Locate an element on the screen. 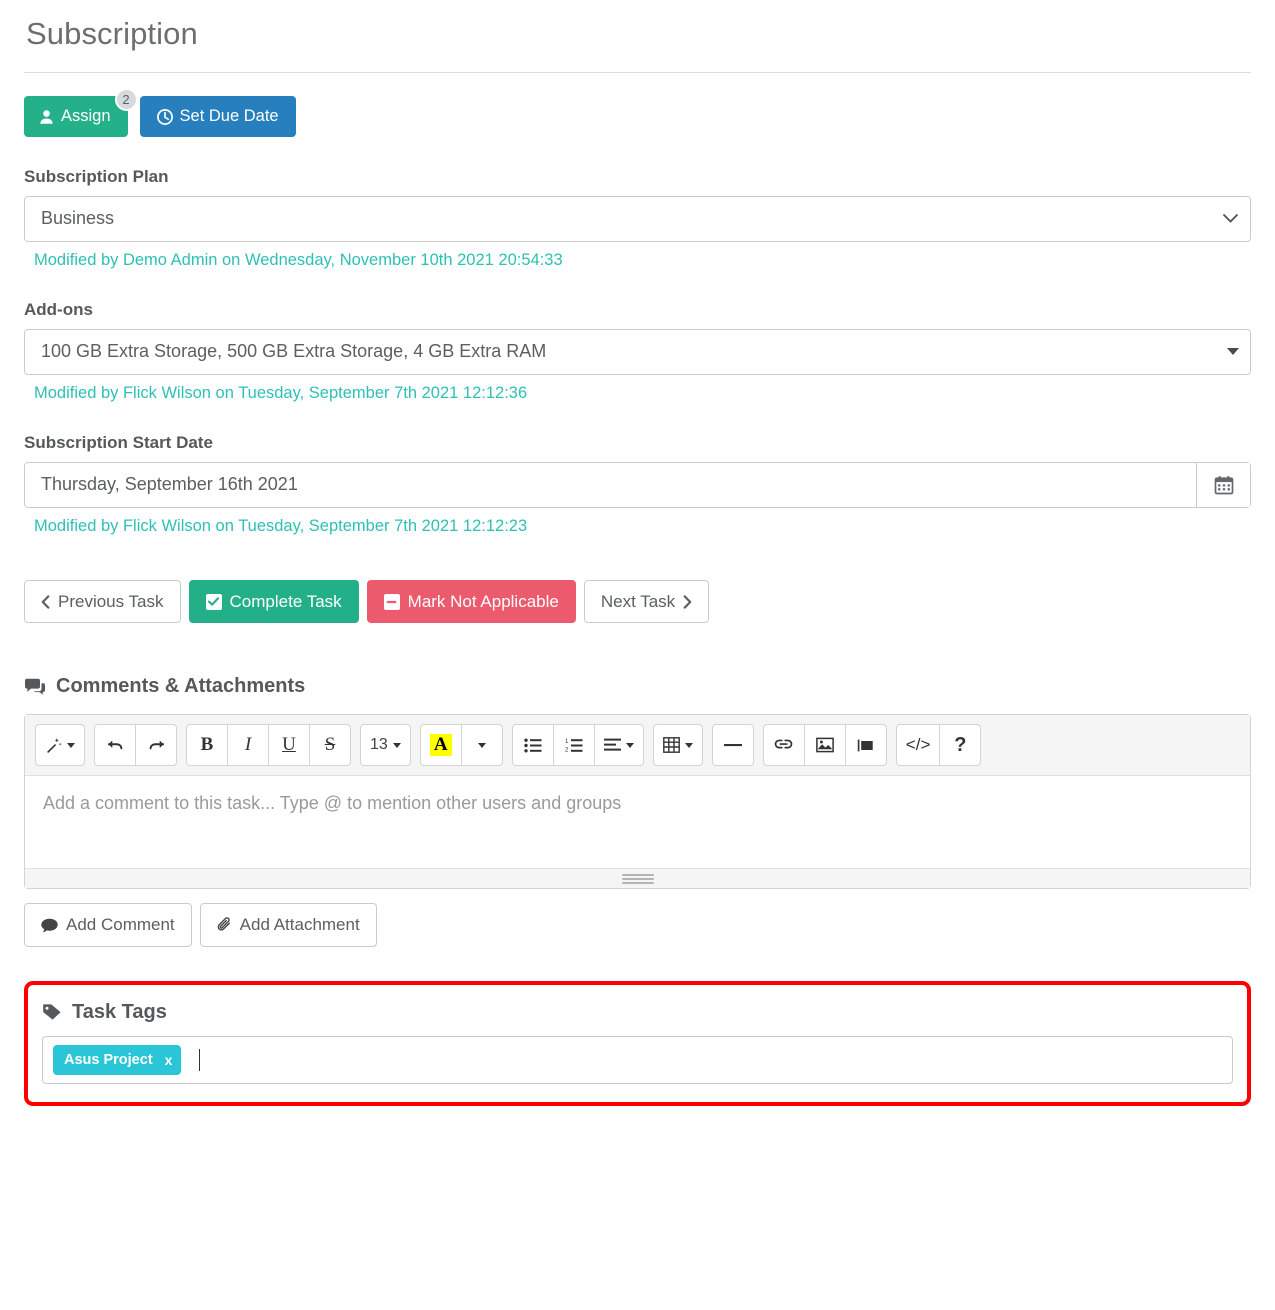 The height and width of the screenshot is (1310, 1275). toolbar-group-insert is located at coordinates (824, 745).